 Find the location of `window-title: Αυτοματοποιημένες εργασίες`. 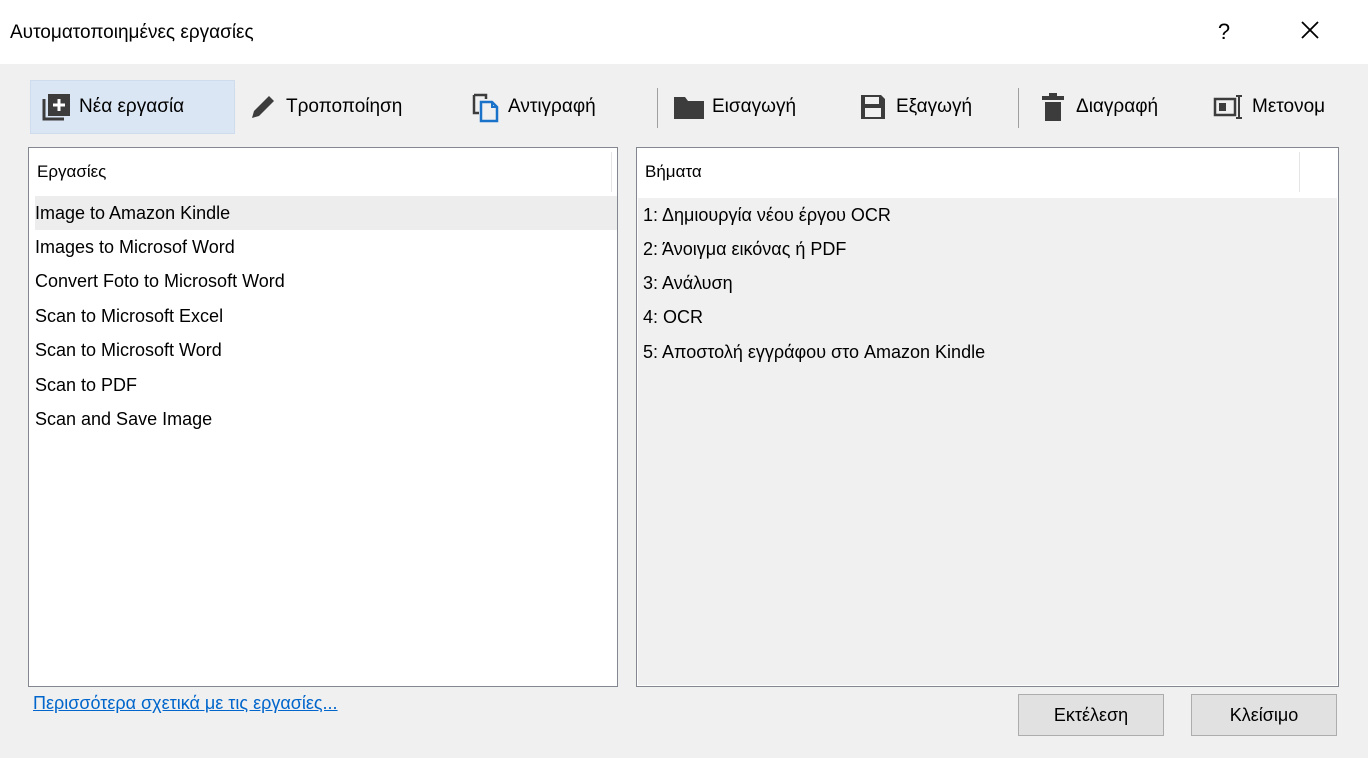

window-title: Αυτοματοποιημένες εργασίες is located at coordinates (132, 32).